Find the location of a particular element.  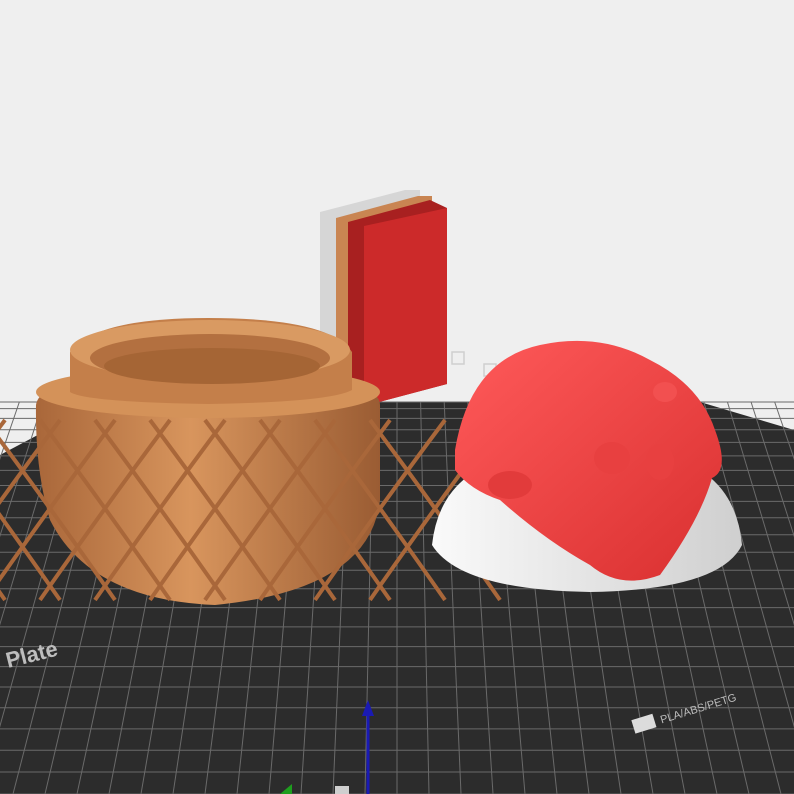

mushroom-object is located at coordinates (587, 466).